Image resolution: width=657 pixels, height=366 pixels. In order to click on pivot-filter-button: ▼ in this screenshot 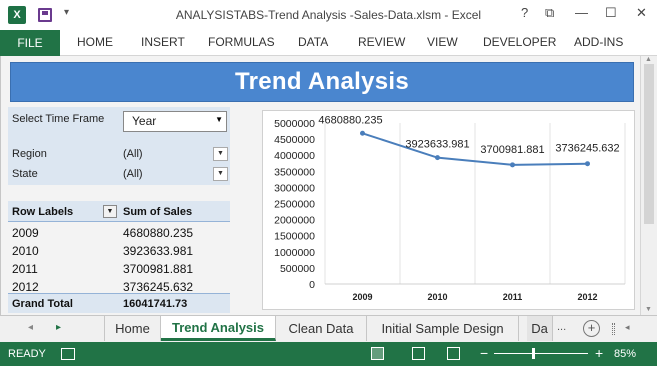, I will do `click(110, 211)`.